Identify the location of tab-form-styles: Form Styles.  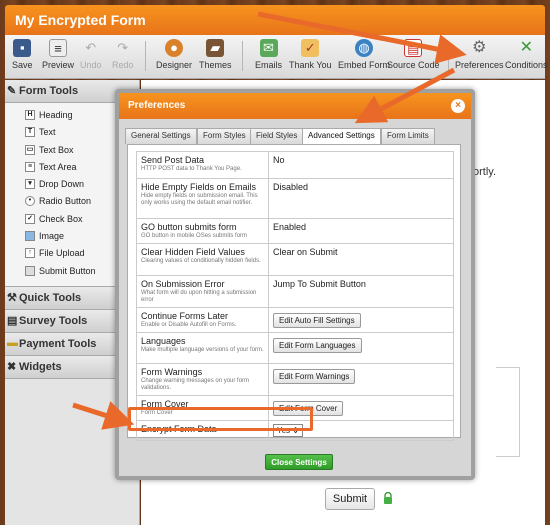
(224, 136).